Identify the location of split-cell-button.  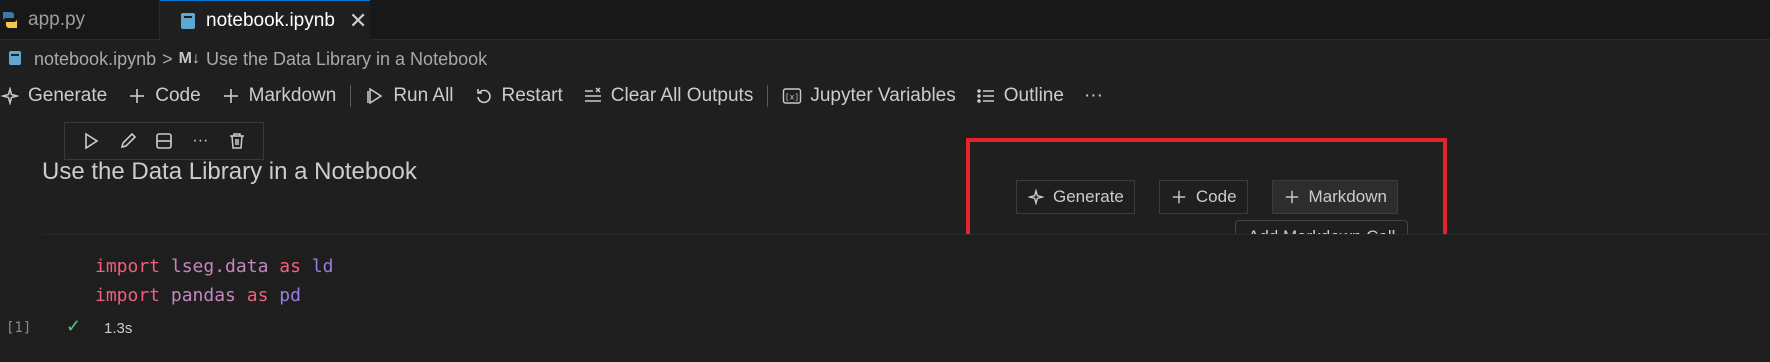
(164, 141).